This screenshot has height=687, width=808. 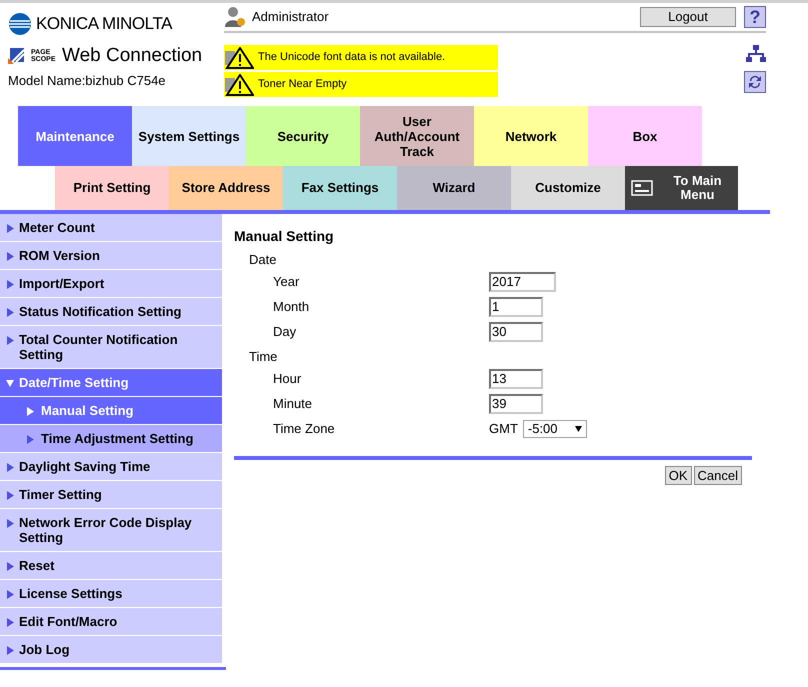 I want to click on sidebar-item: Import/Export, so click(x=111, y=284).